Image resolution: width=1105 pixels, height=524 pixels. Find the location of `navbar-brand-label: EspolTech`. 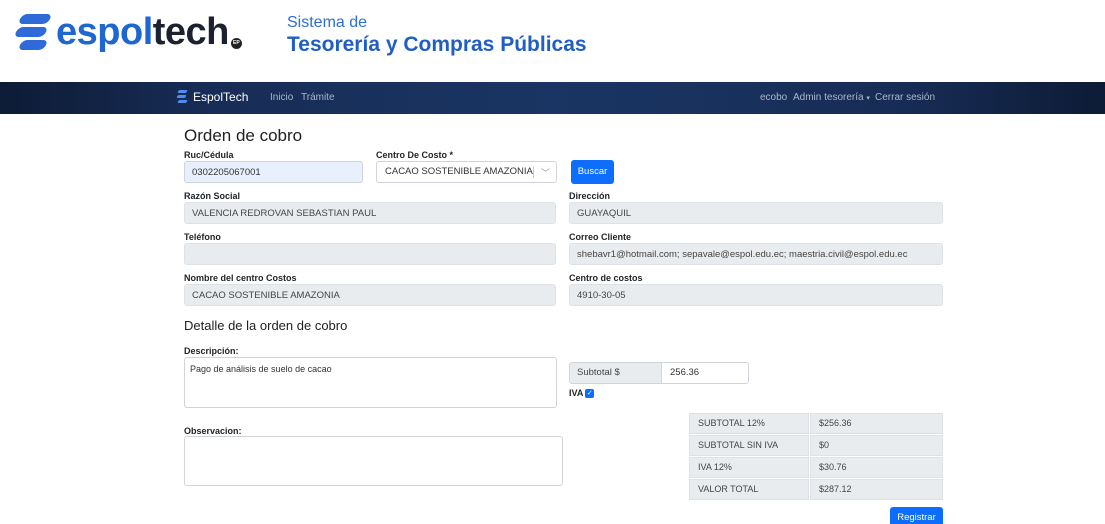

navbar-brand-label: EspolTech is located at coordinates (221, 97).